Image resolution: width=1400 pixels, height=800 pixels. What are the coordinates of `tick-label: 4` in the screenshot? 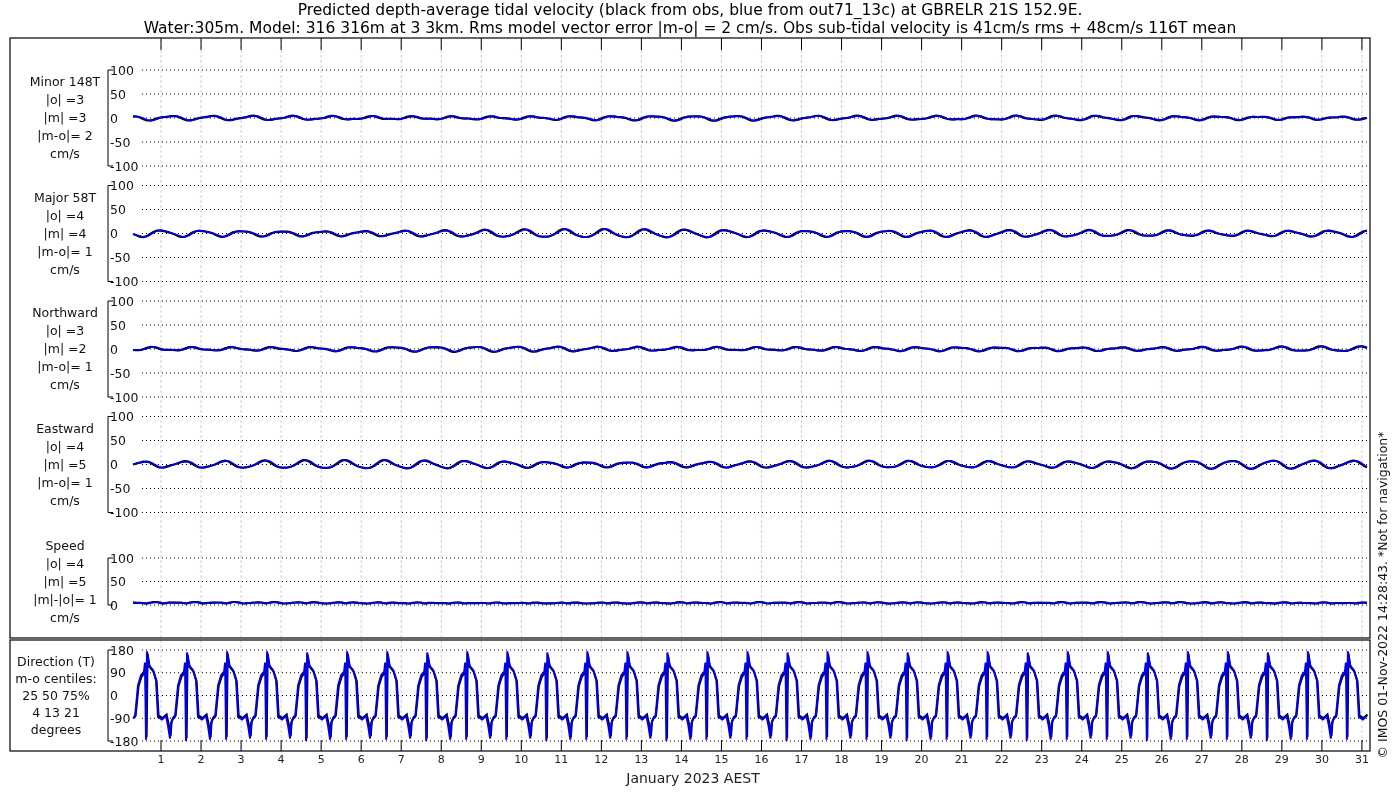 It's located at (281, 759).